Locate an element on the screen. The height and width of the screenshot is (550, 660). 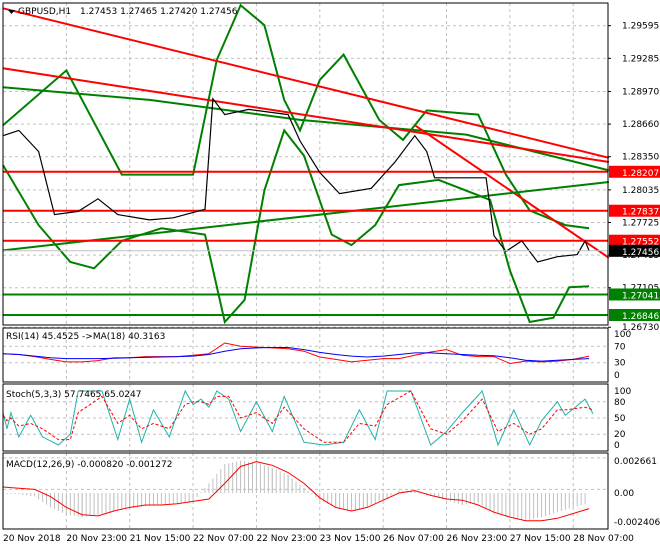
time-tick-label: 20 Nov 23:00 is located at coordinates (96, 539).